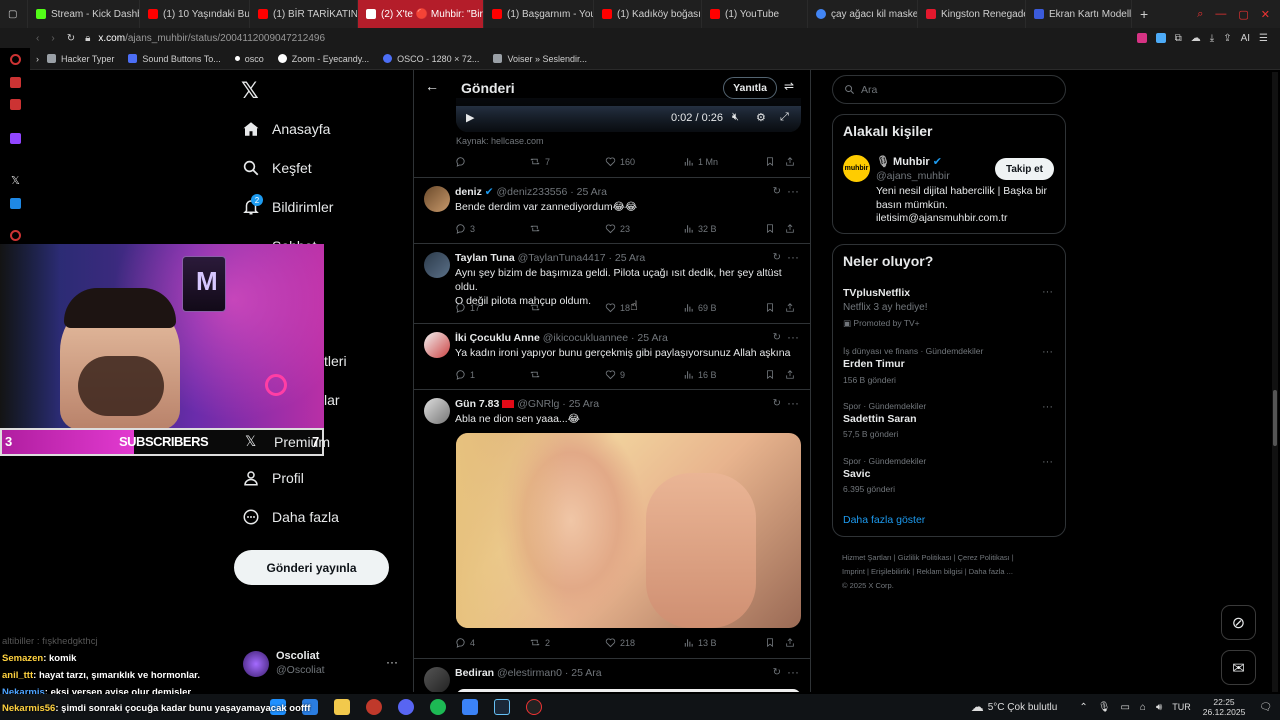 This screenshot has height=720, width=1280. What do you see at coordinates (1224, 707) in the screenshot?
I see `clock: 22:25 26.12.2025` at bounding box center [1224, 707].